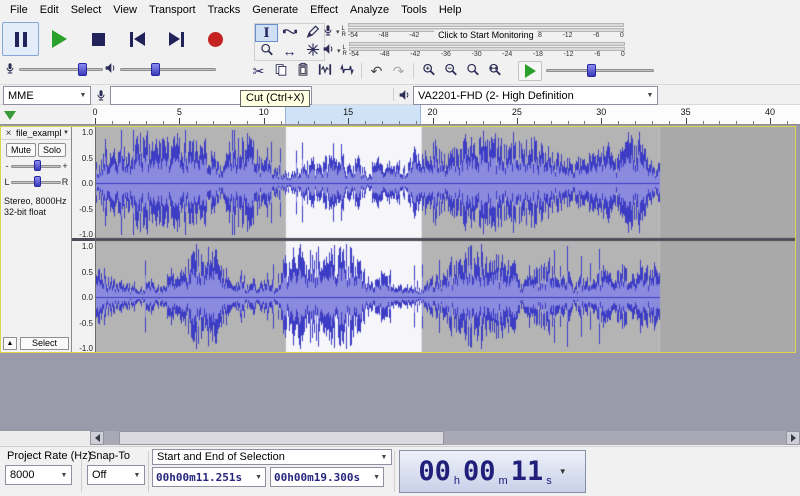 The height and width of the screenshot is (496, 800). What do you see at coordinates (272, 457) in the screenshot?
I see `selection-mode-select: Start and End of Selection ▼` at bounding box center [272, 457].